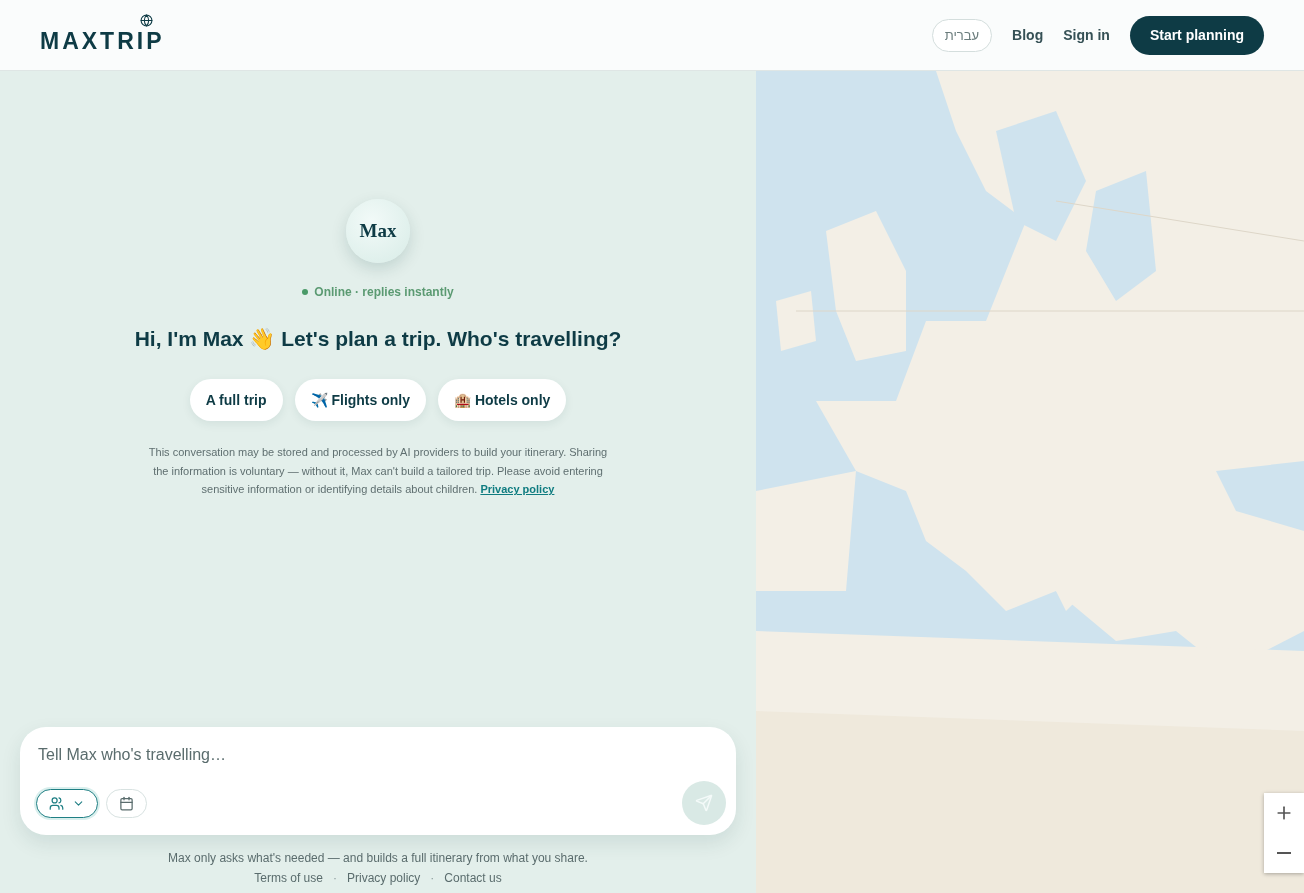 The image size is (1304, 893). What do you see at coordinates (56, 803) in the screenshot?
I see `people-icon` at bounding box center [56, 803].